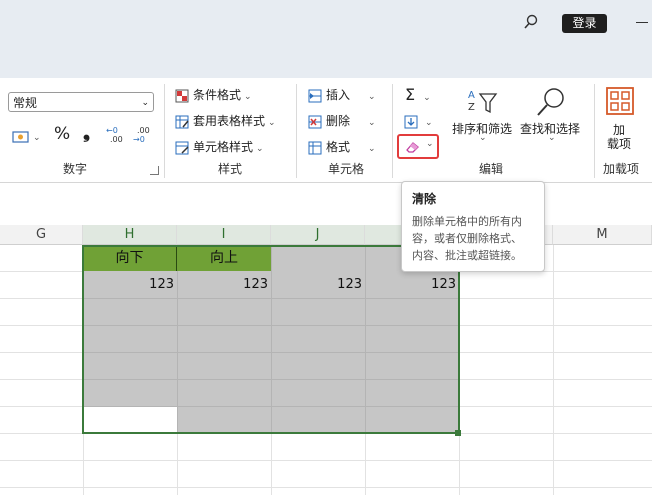 This screenshot has height=495, width=652. What do you see at coordinates (224, 235) in the screenshot?
I see `column-header-i: I` at bounding box center [224, 235].